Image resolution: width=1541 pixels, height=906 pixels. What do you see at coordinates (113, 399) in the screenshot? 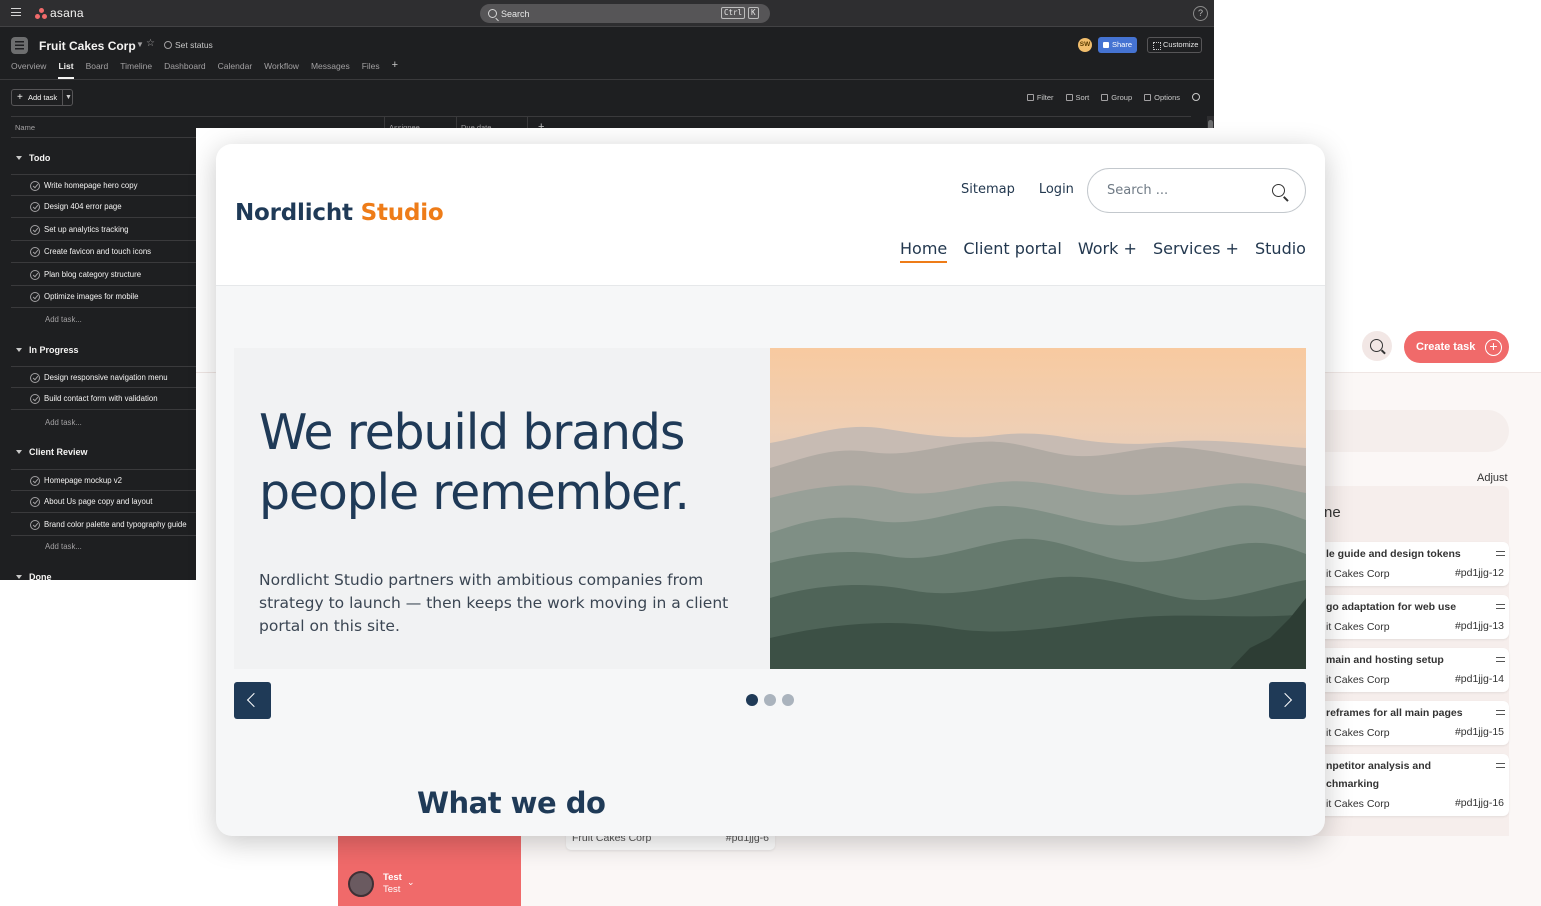
I see `task-row: Build contact form with validation` at bounding box center [113, 399].